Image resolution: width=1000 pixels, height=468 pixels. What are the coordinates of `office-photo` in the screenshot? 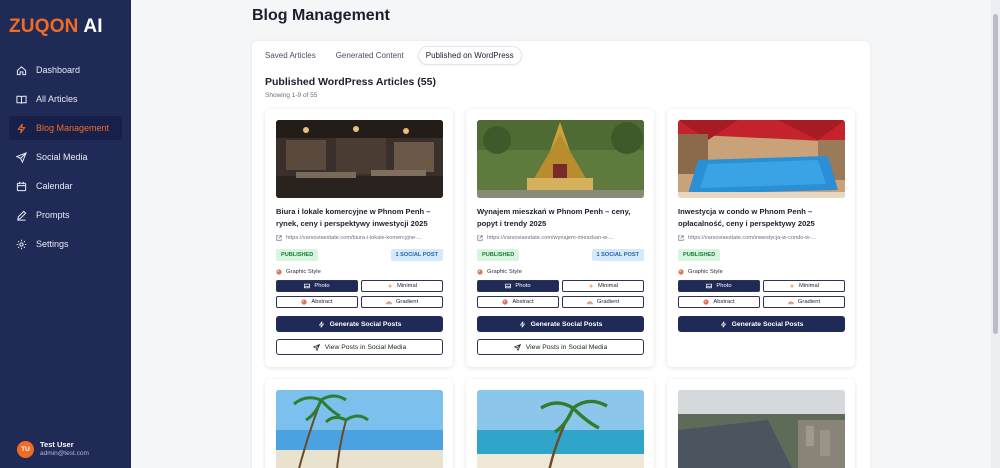 It's located at (359, 159).